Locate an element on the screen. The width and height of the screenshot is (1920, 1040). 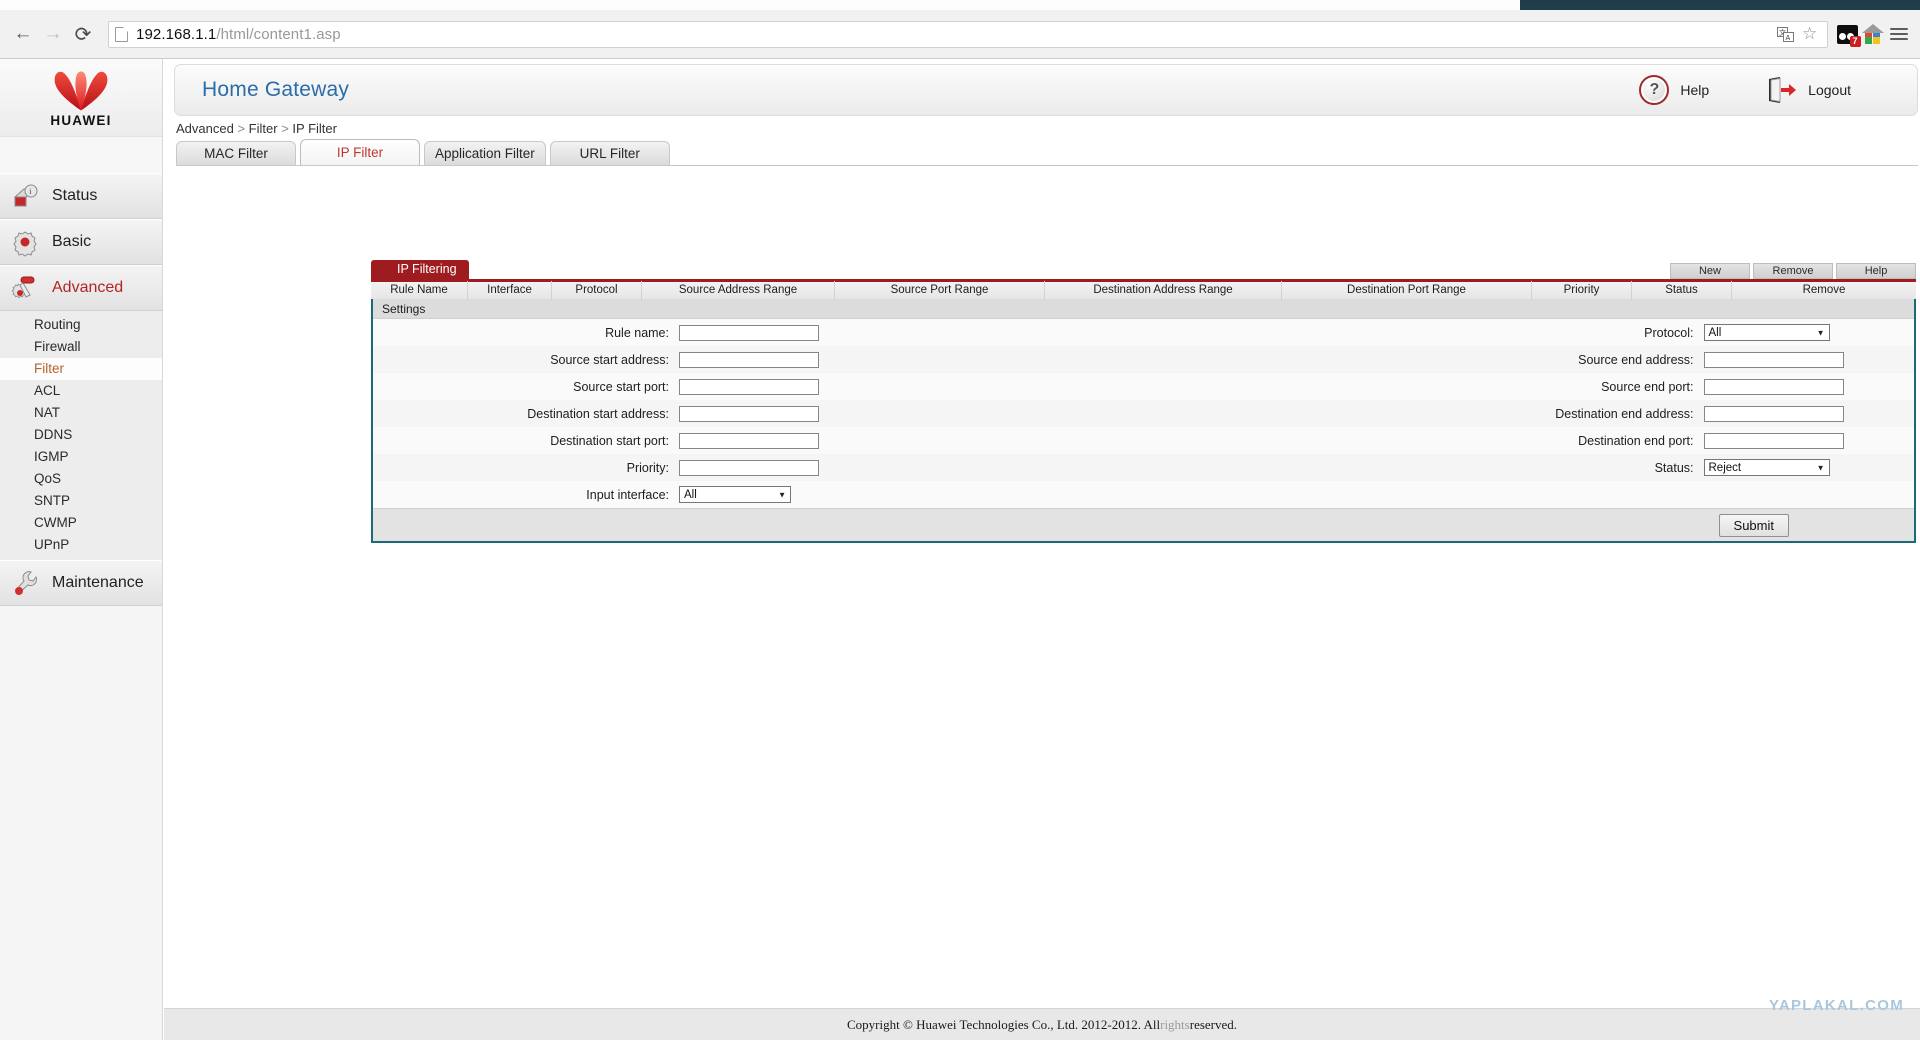
url-host: 192.168.1.1 is located at coordinates (176, 34).